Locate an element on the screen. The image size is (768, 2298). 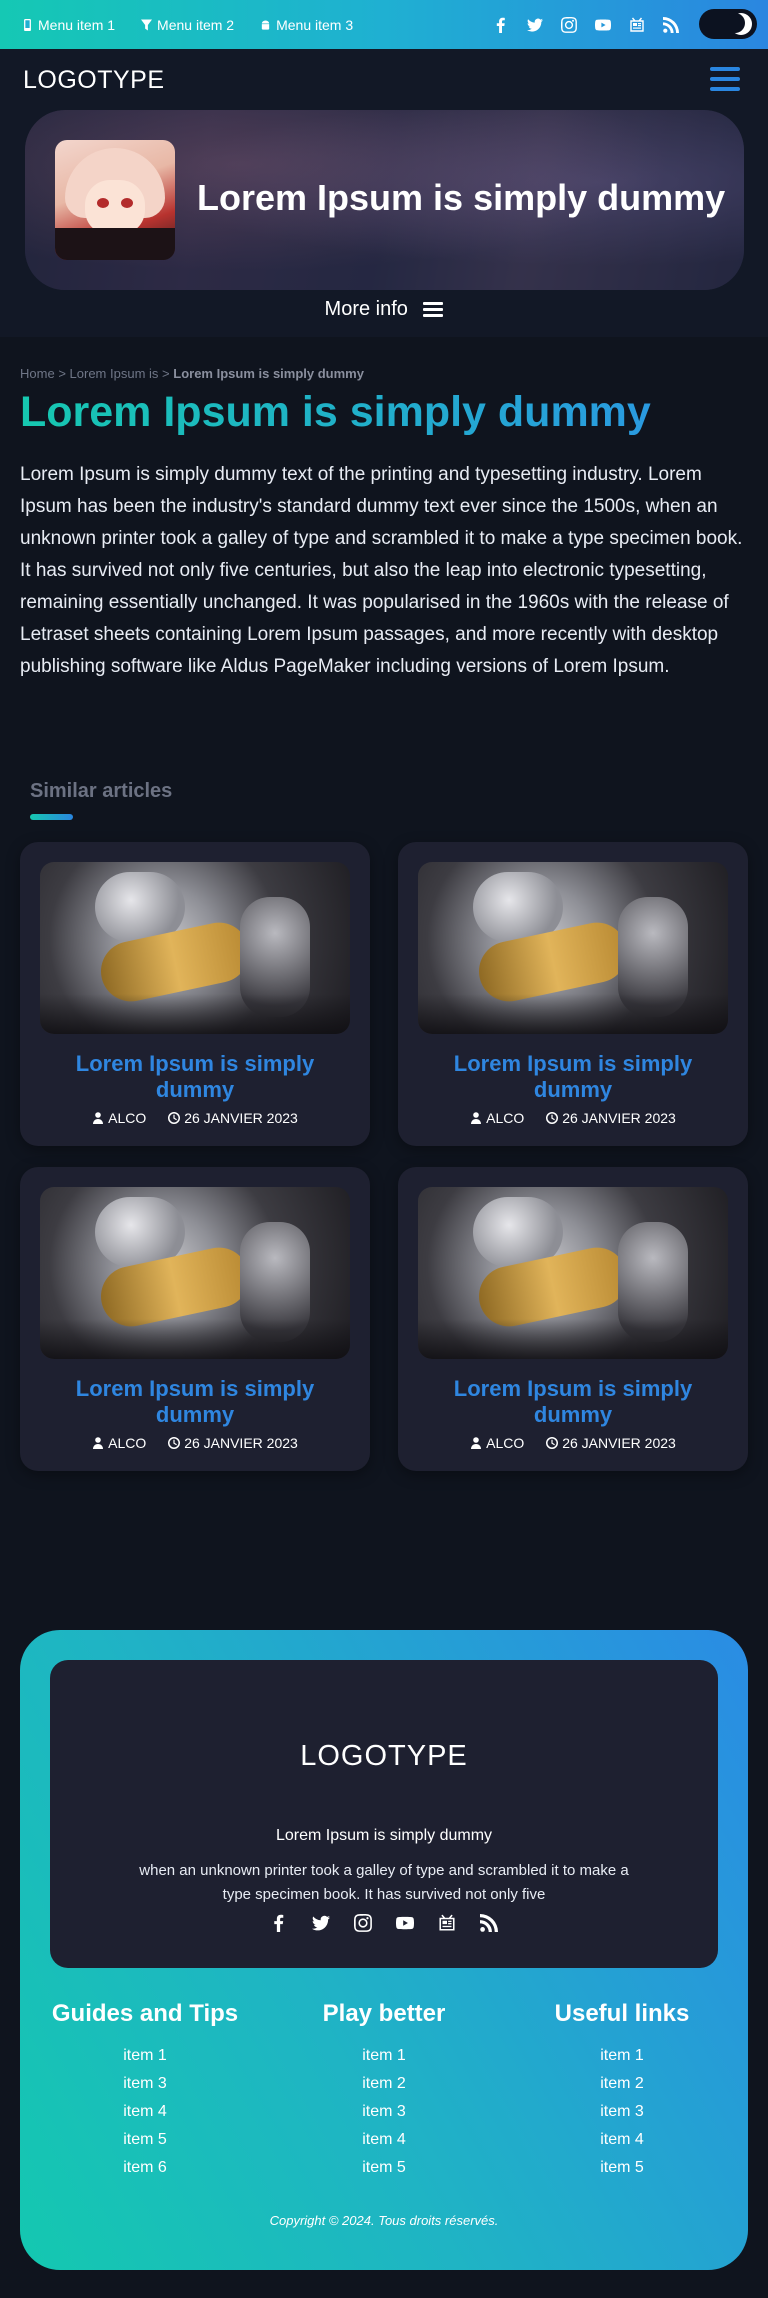
top-menu-item-3: Menu item 3 is located at coordinates (306, 25).